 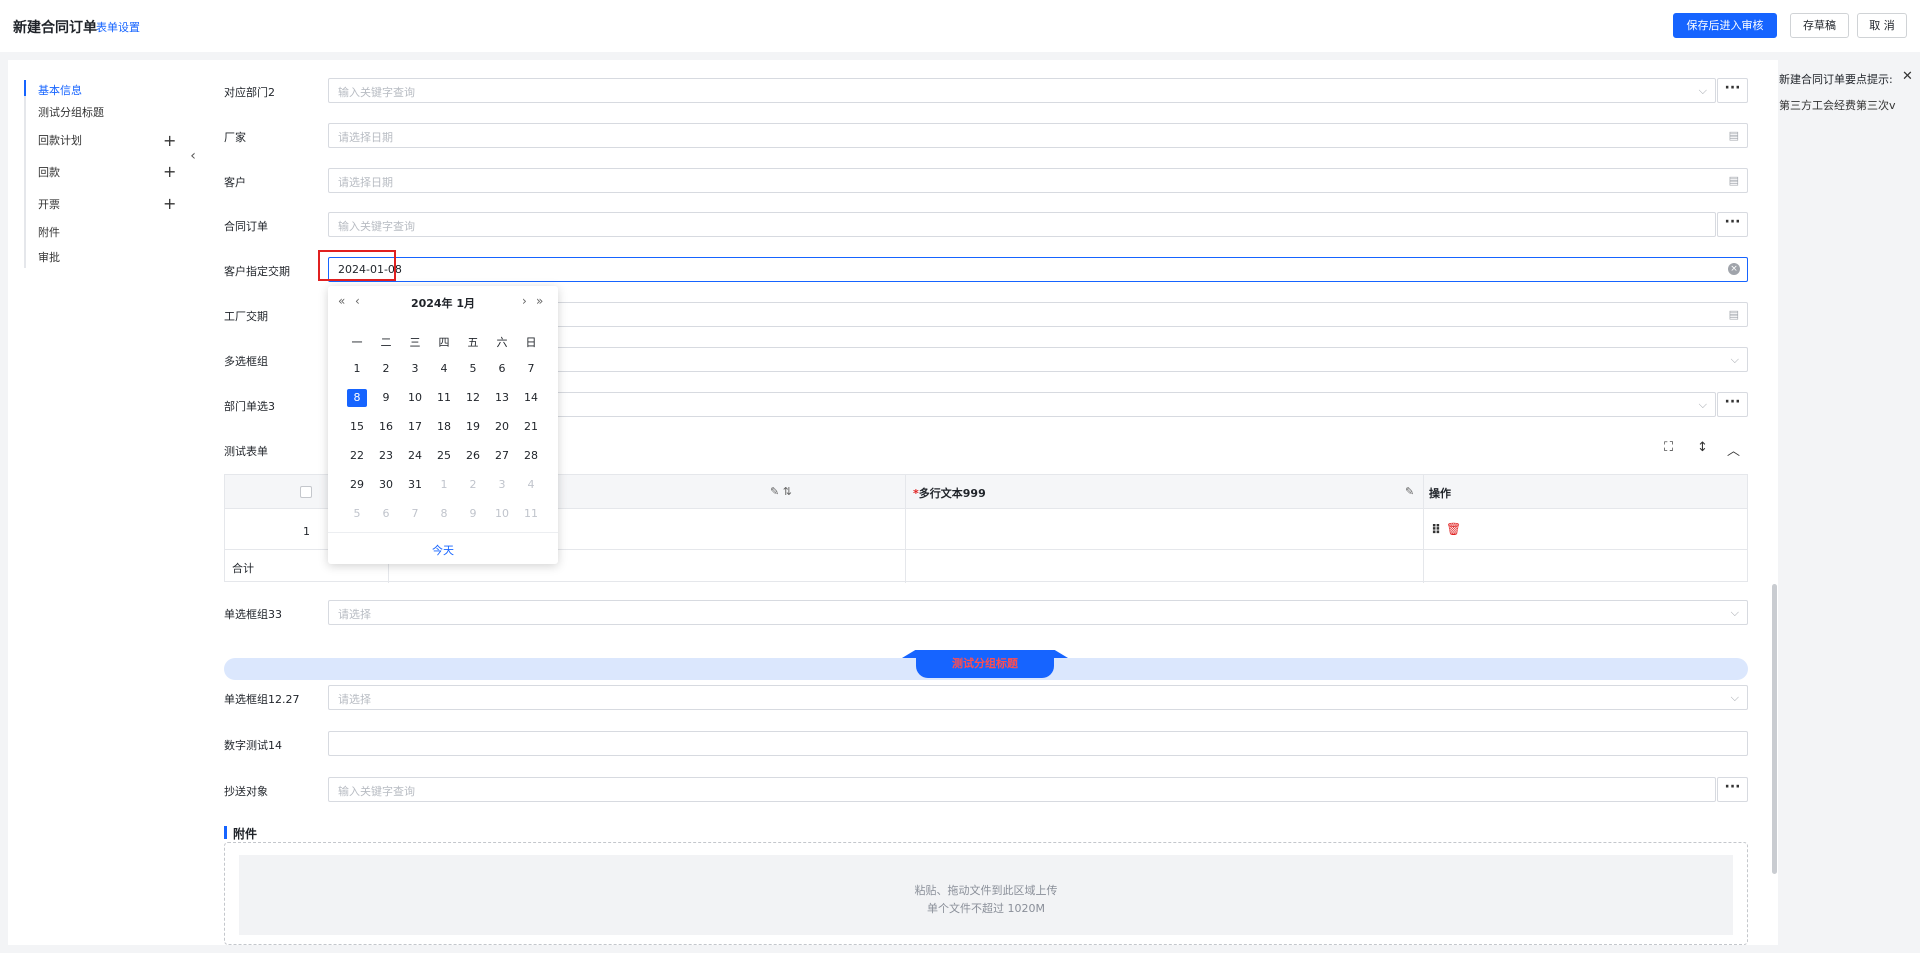 I want to click on contract-order-more-button: ···, so click(x=1732, y=224).